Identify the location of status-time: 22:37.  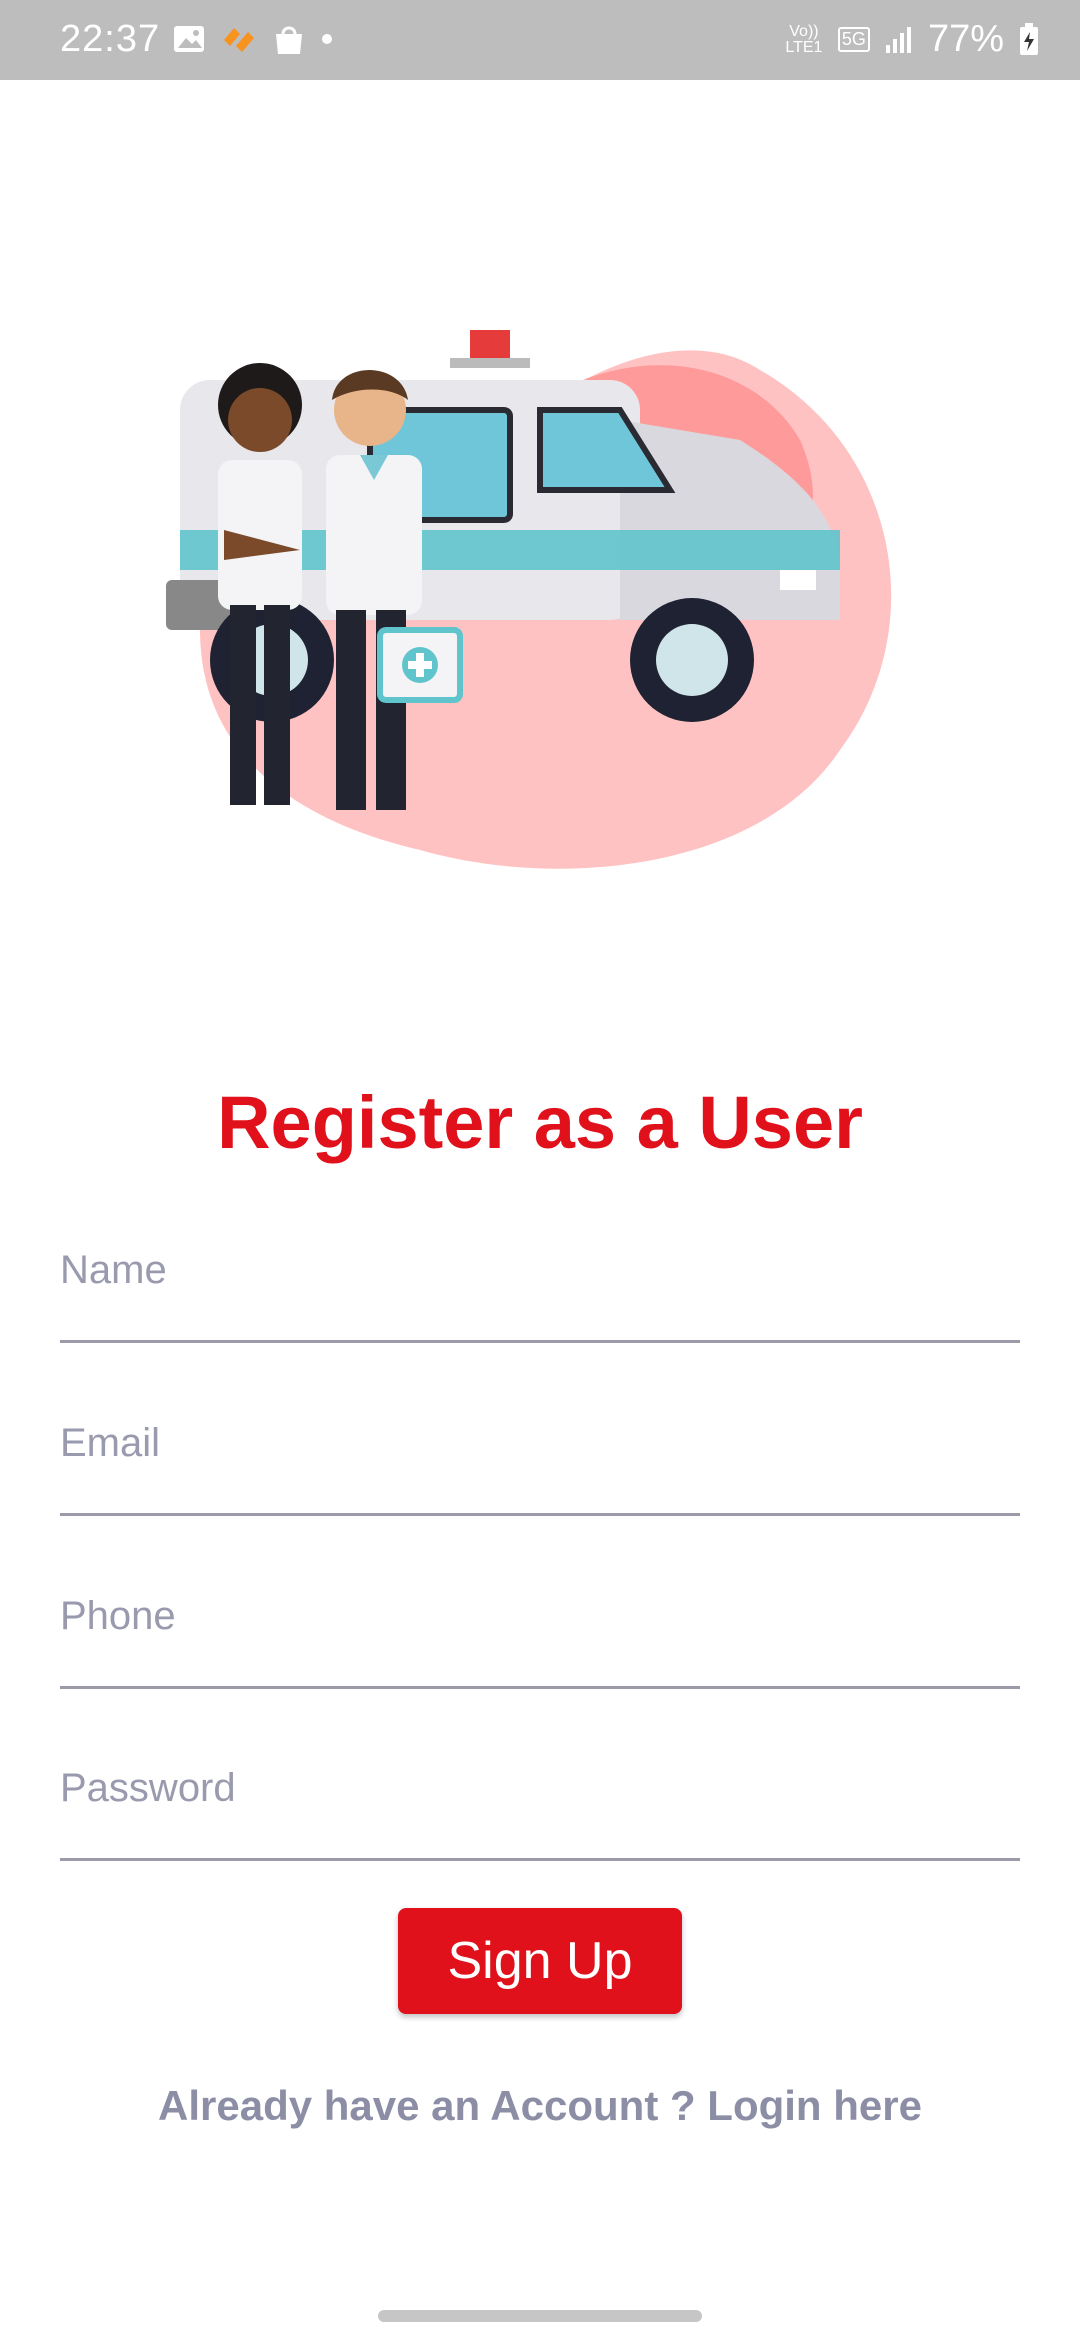
(110, 39).